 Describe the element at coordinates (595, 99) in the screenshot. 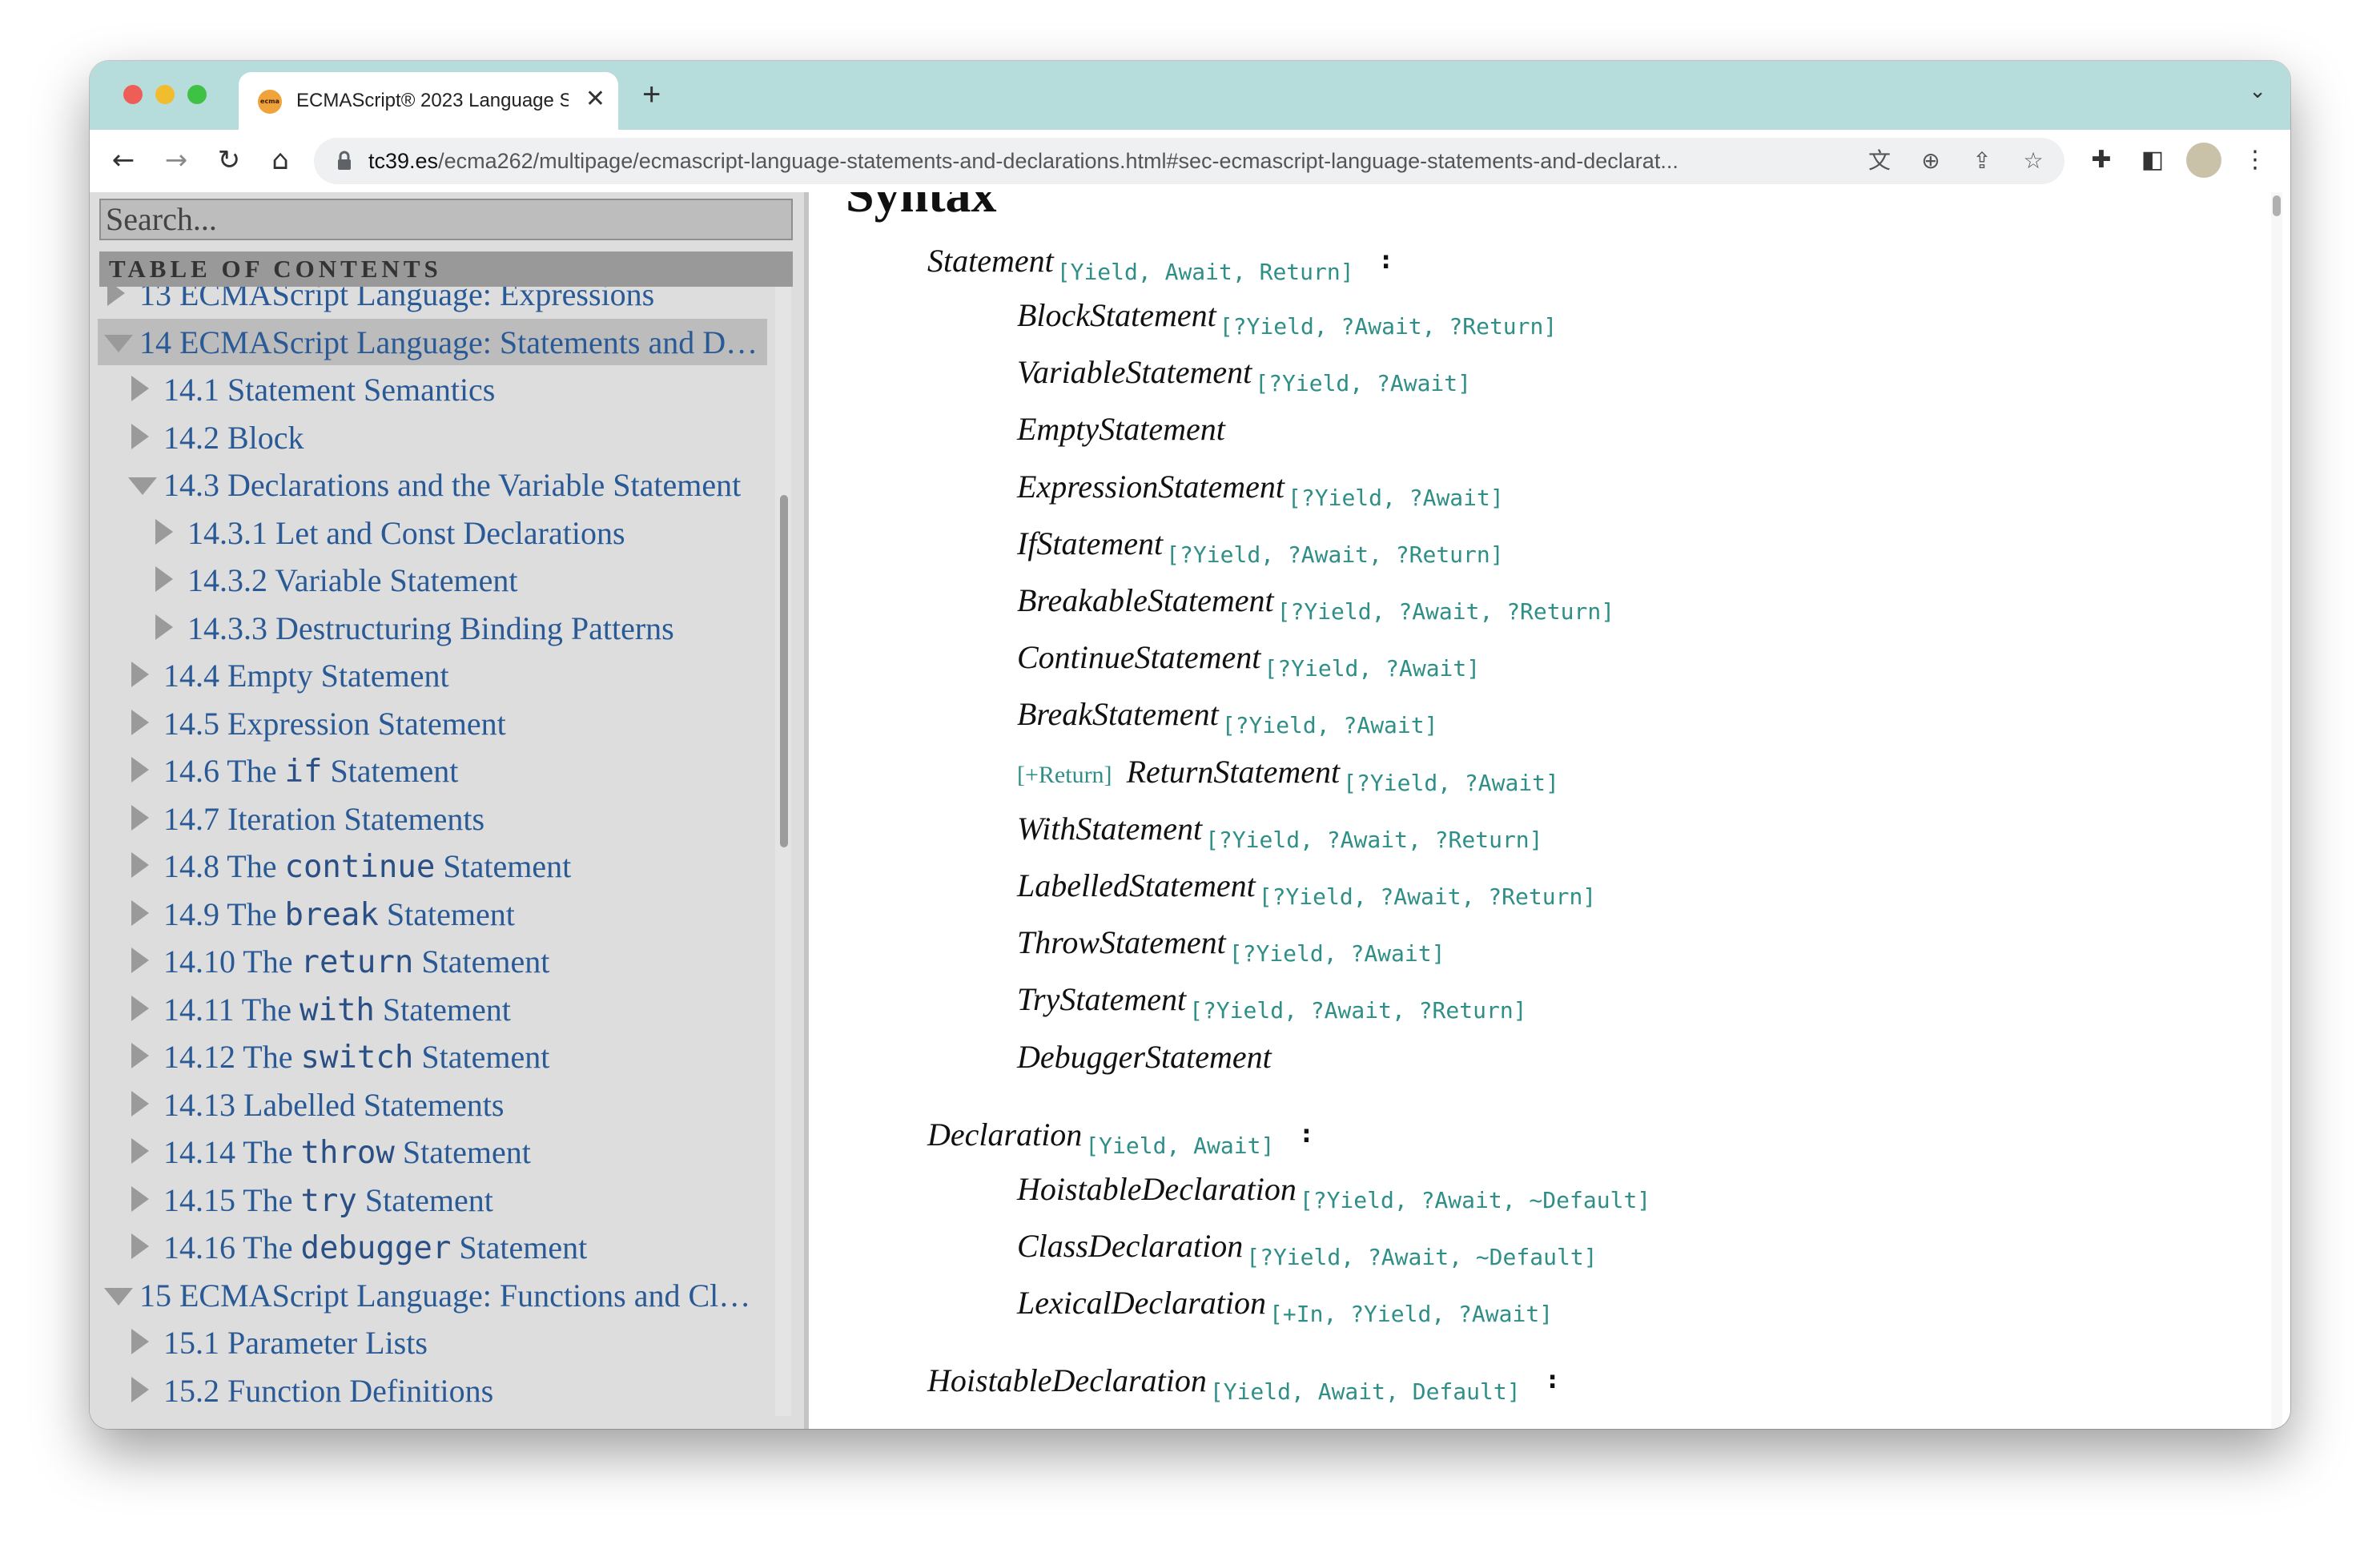

I see `tab-close-icon: ✕` at that location.